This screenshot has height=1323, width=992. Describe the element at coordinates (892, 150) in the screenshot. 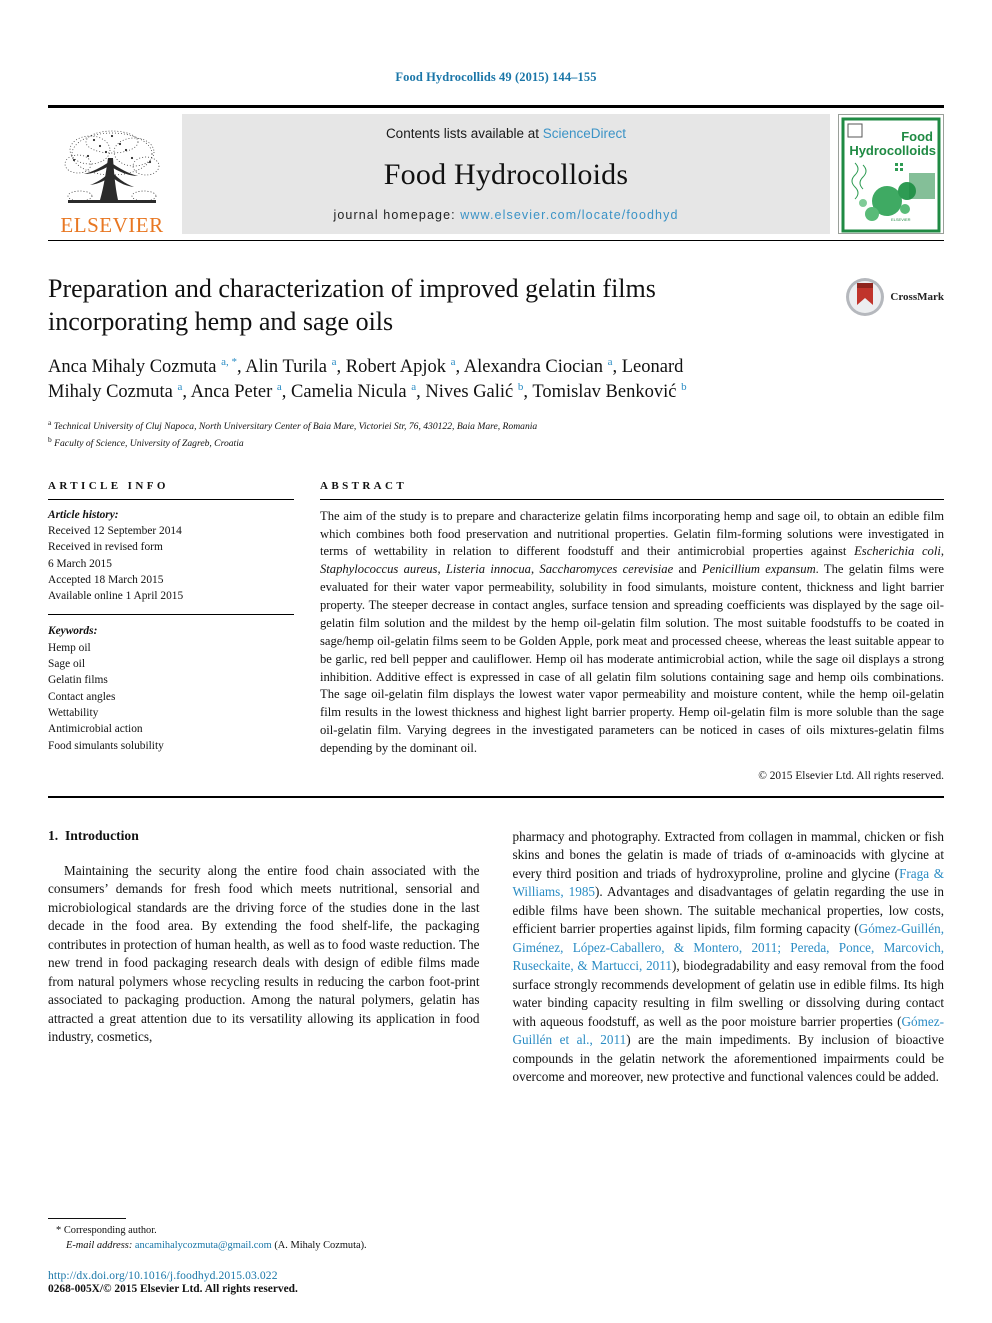

I see `svg-text: Hydrocolloids` at that location.